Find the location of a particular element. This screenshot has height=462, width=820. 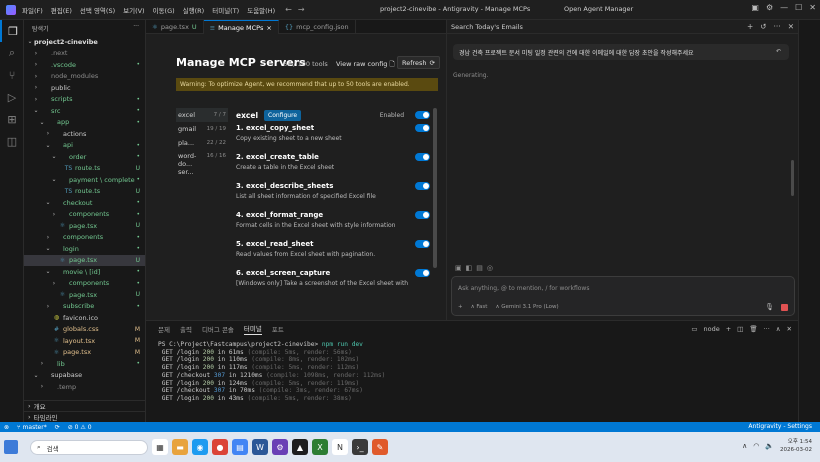

notion-icon: N is located at coordinates (340, 447).